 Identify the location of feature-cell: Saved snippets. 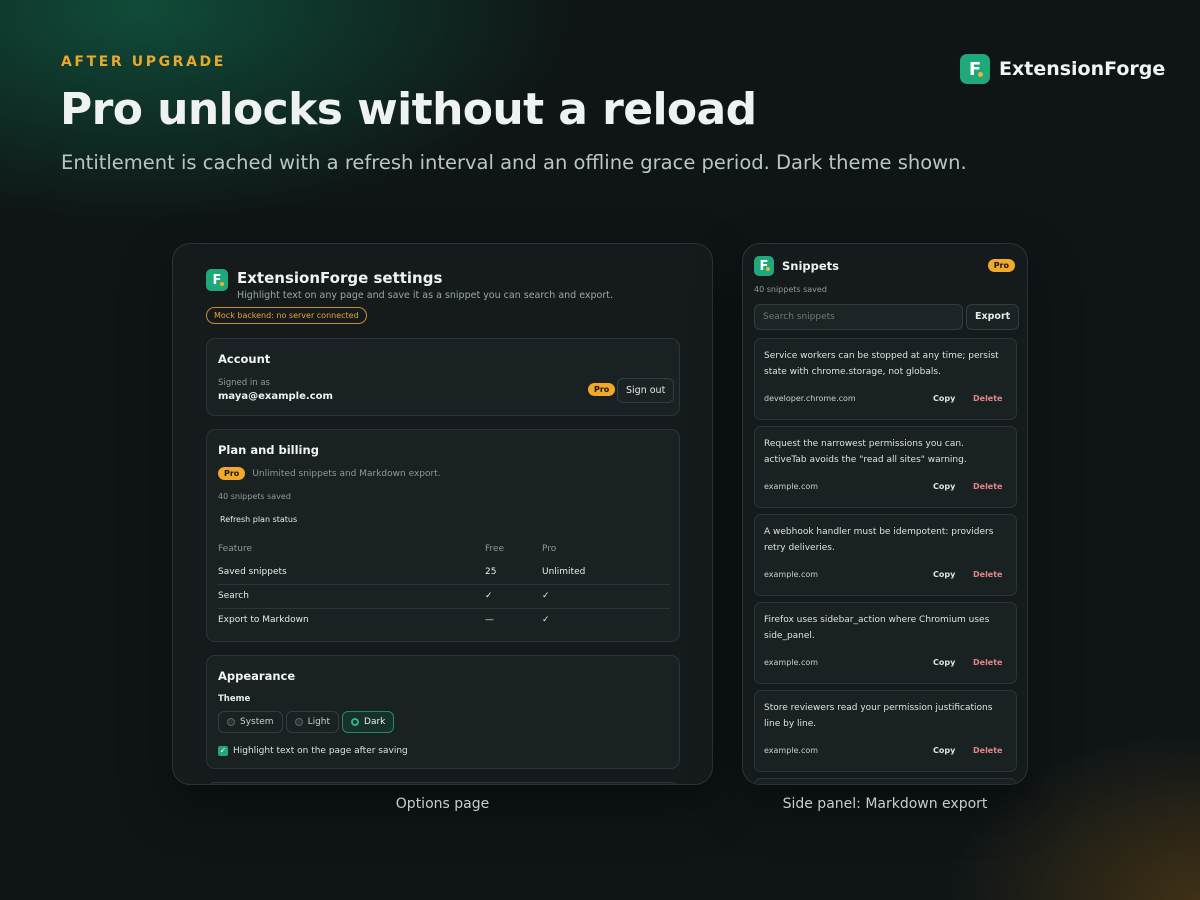
(351, 572).